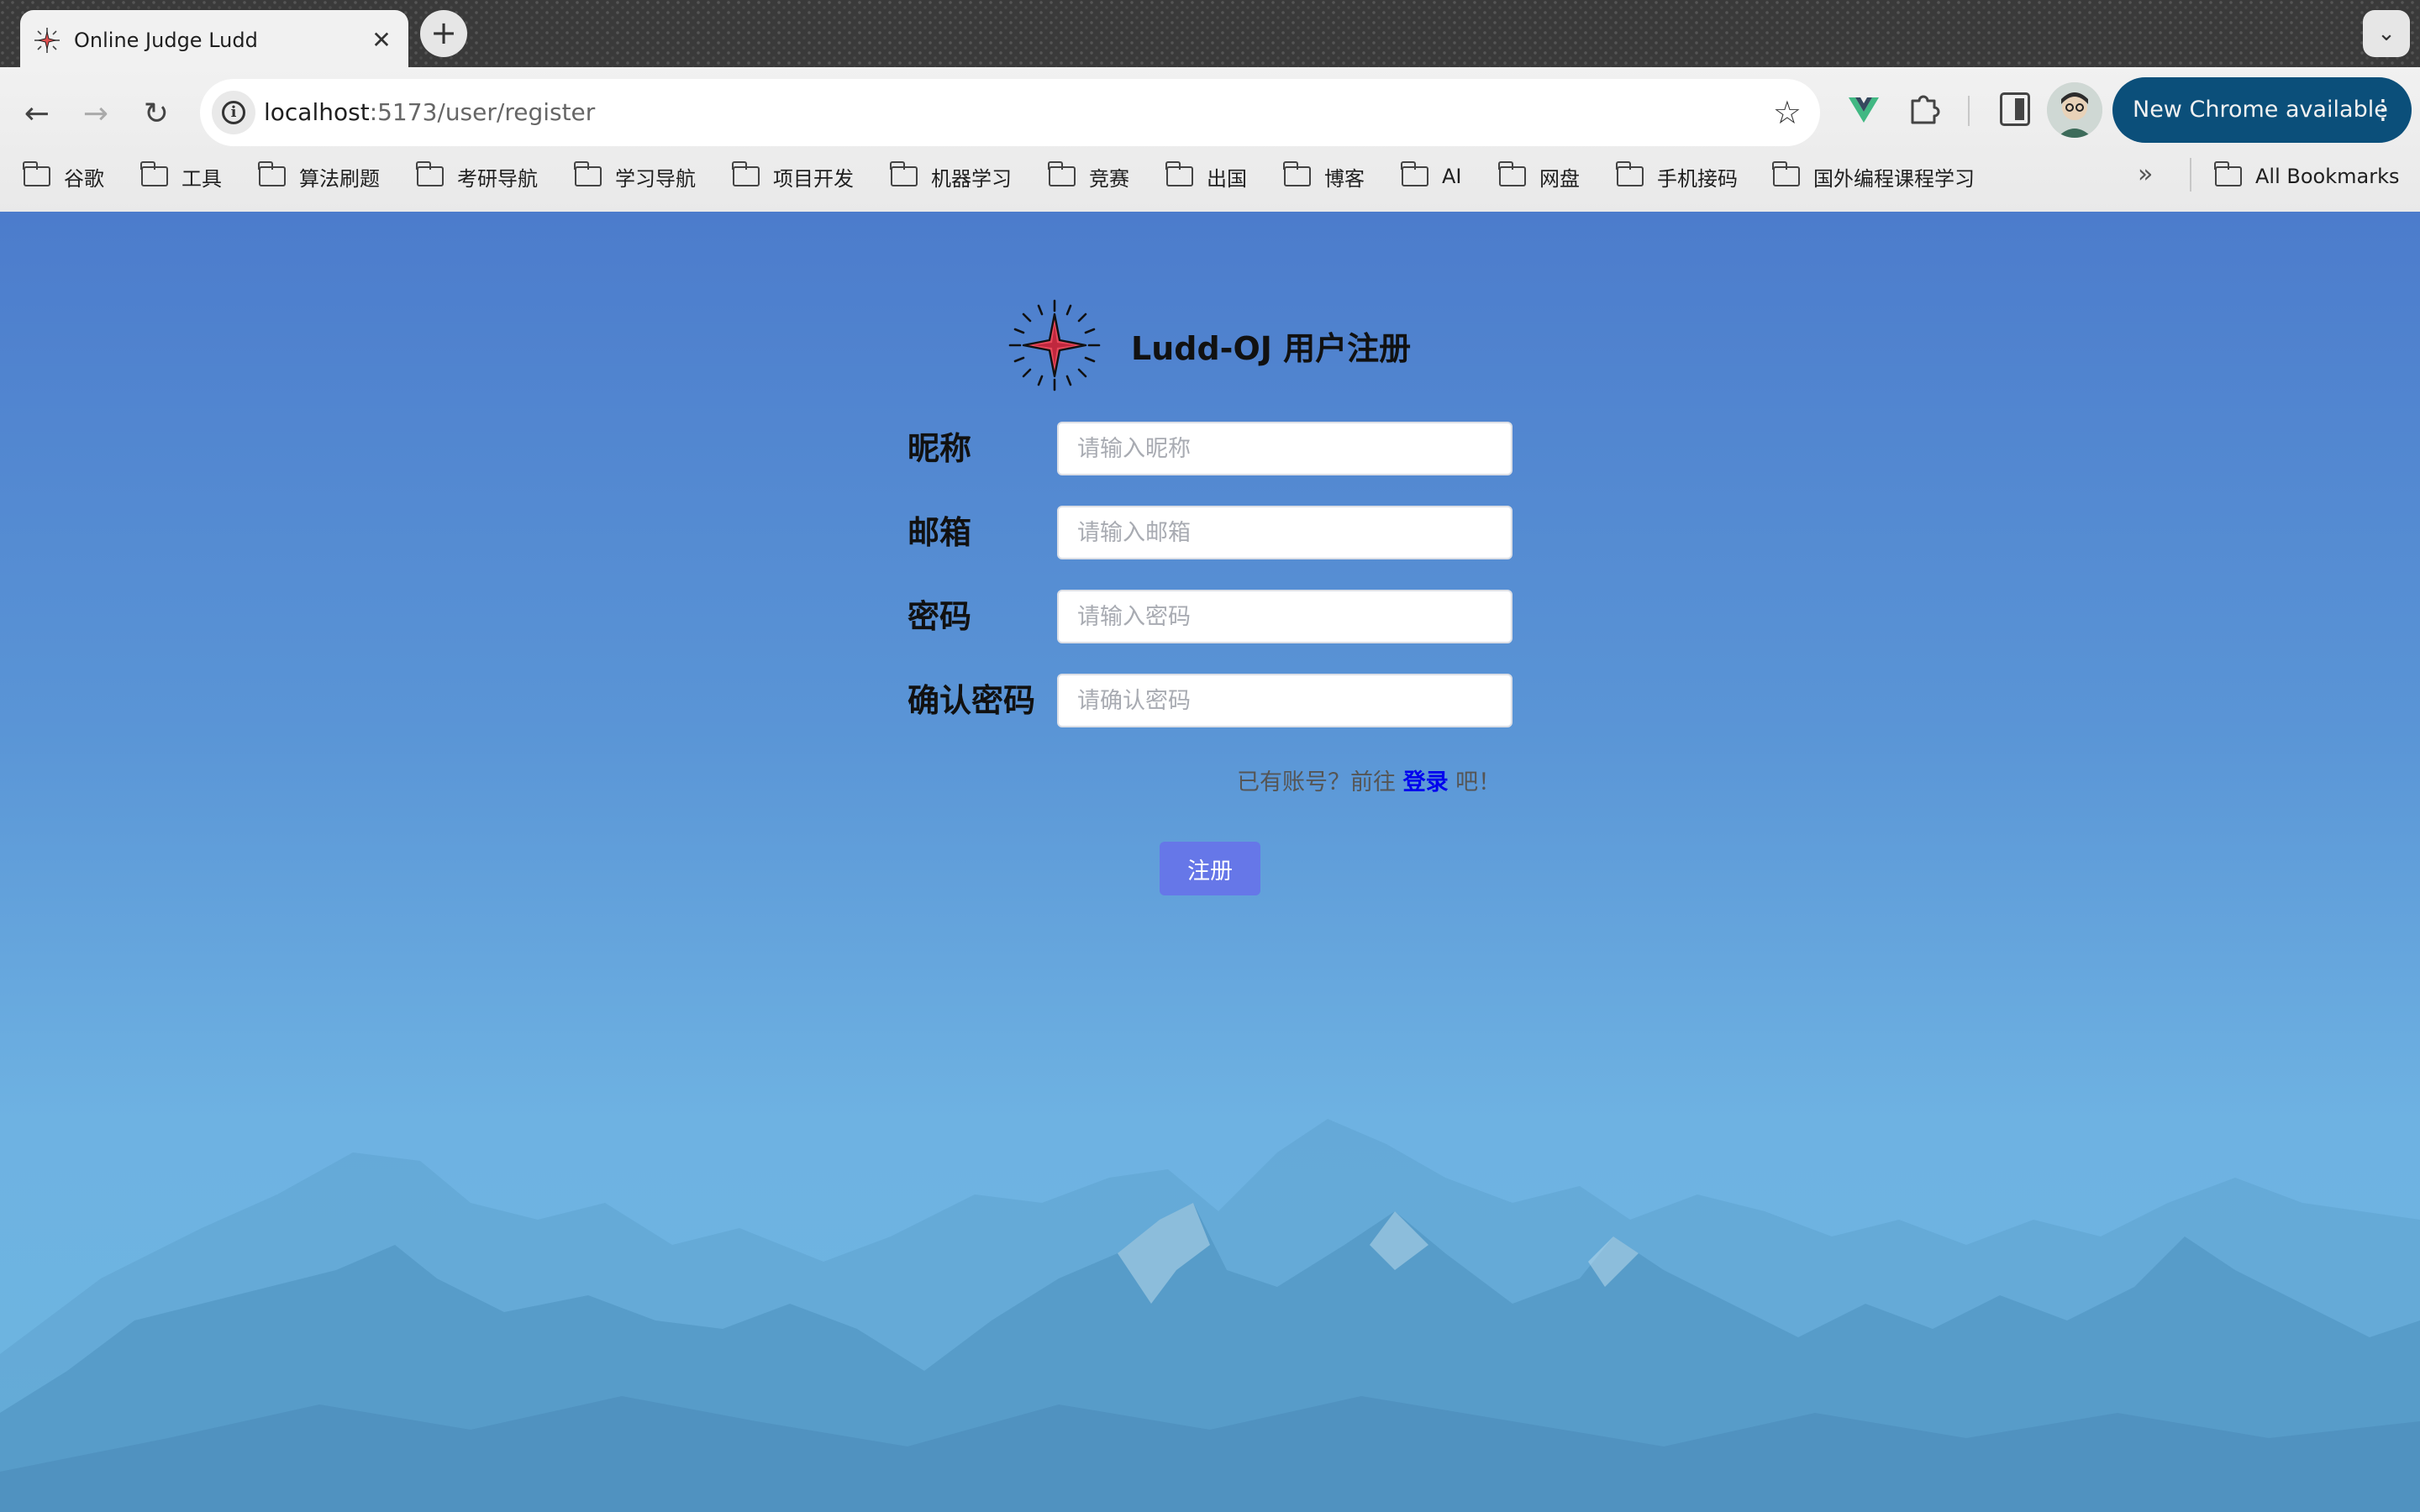 The image size is (2420, 1512). I want to click on profile-avatar, so click(2074, 110).